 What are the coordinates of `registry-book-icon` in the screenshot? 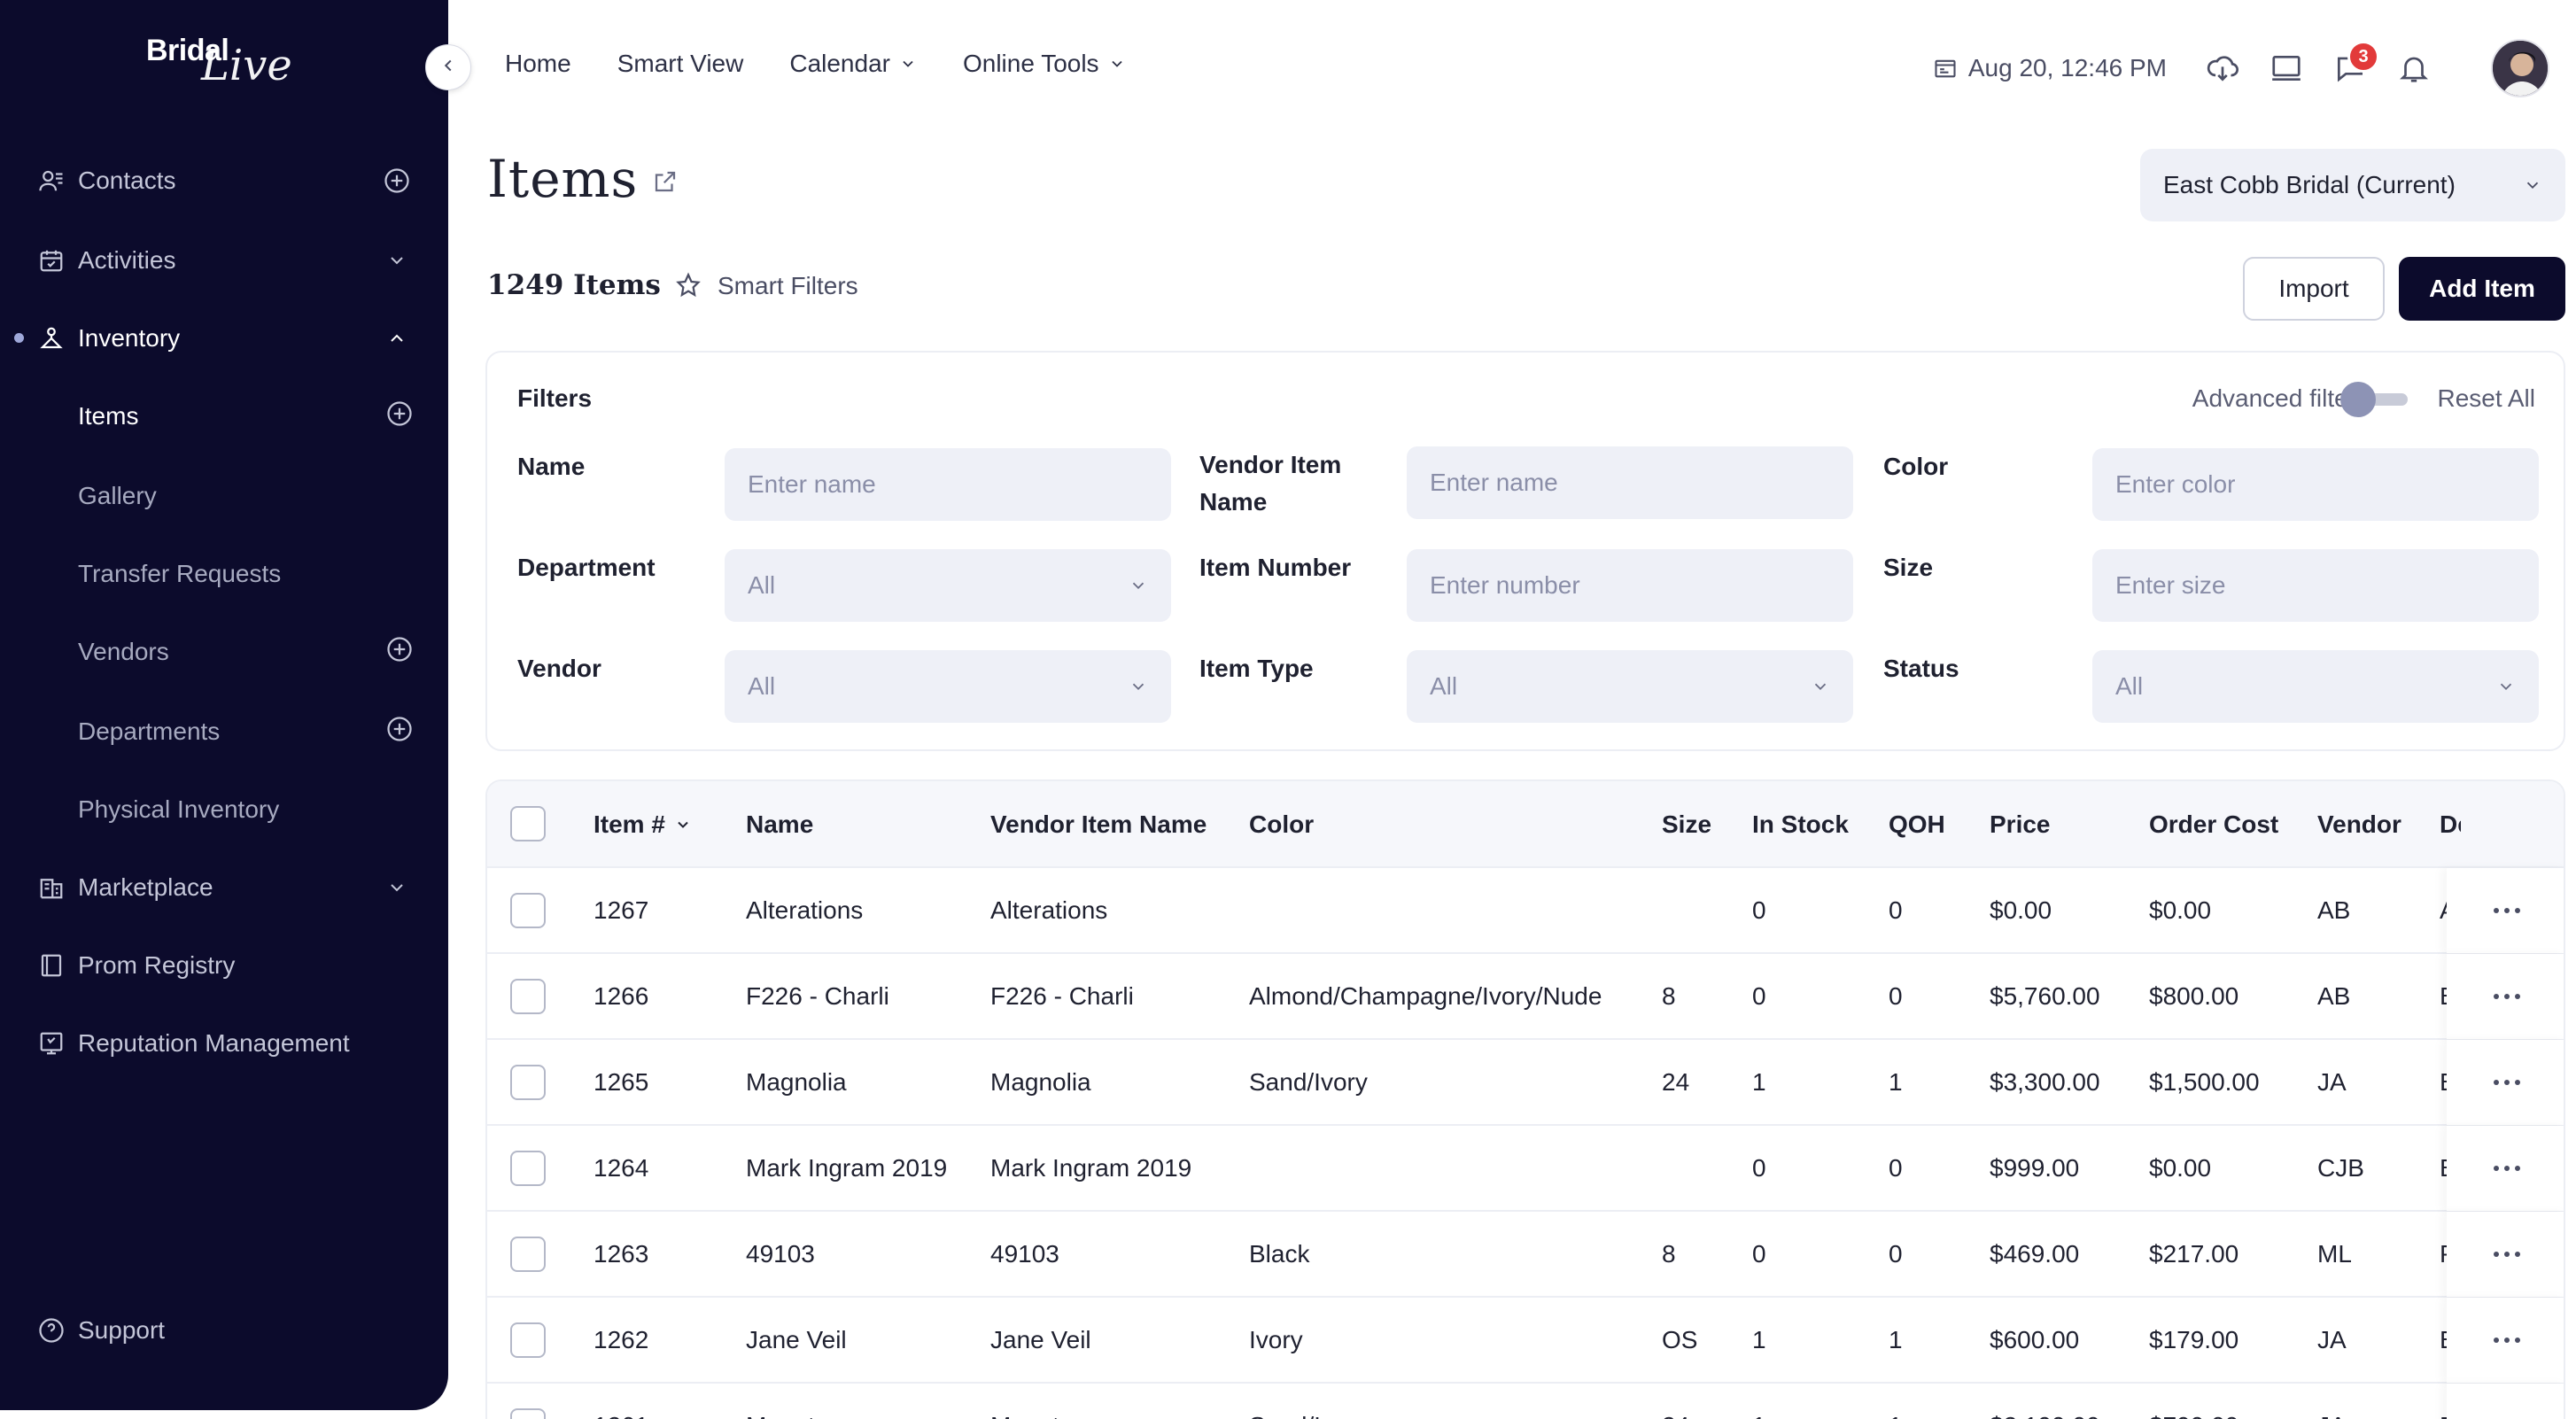 It's located at (51, 965).